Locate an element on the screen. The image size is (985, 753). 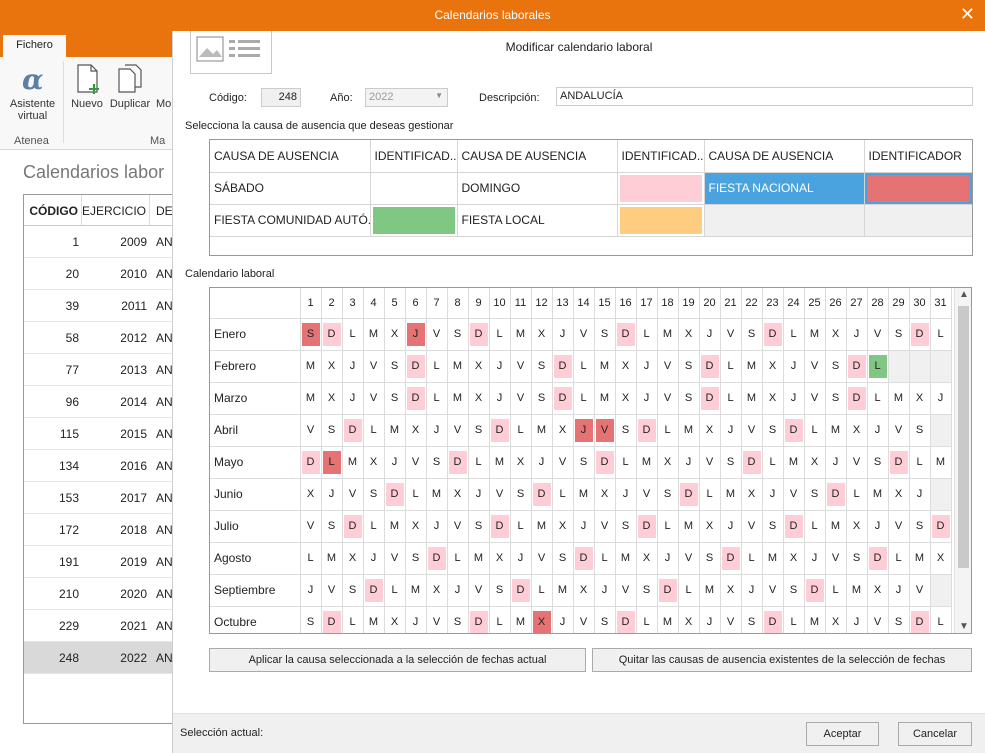
cause-fiesta-autonomica-color is located at coordinates (413, 220).